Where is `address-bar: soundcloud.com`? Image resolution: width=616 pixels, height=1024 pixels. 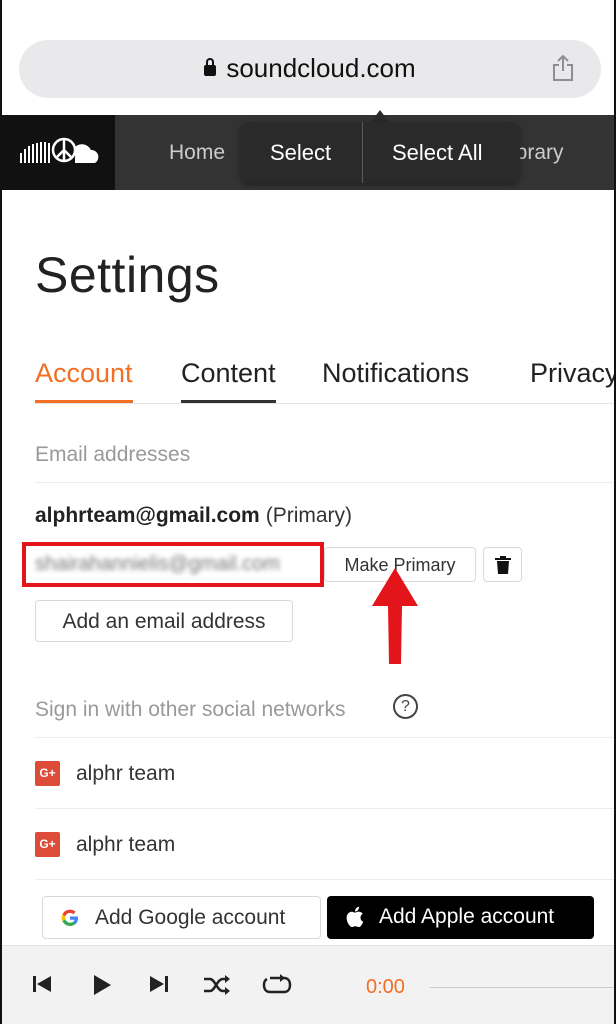
address-bar: soundcloud.com is located at coordinates (310, 69).